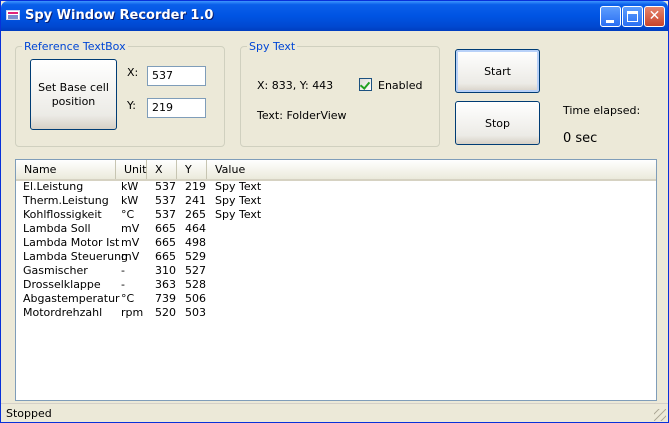 This screenshot has width=669, height=423. What do you see at coordinates (71, 242) in the screenshot?
I see `cell-name: Lambda Motor Ist` at bounding box center [71, 242].